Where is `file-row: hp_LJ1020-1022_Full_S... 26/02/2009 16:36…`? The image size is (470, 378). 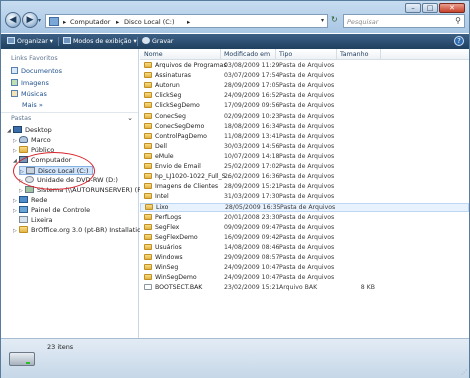
file-row: hp_LJ1020-1022_Full_S... 26/02/2009 16:36… is located at coordinates (304, 177).